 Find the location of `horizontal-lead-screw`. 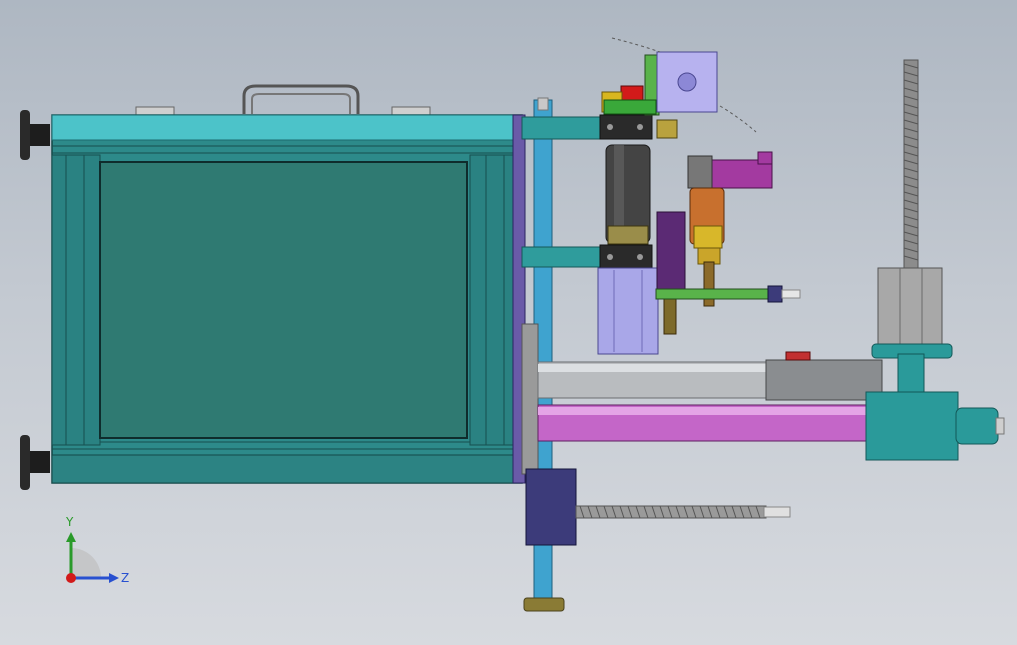

horizontal-lead-screw is located at coordinates (683, 512).